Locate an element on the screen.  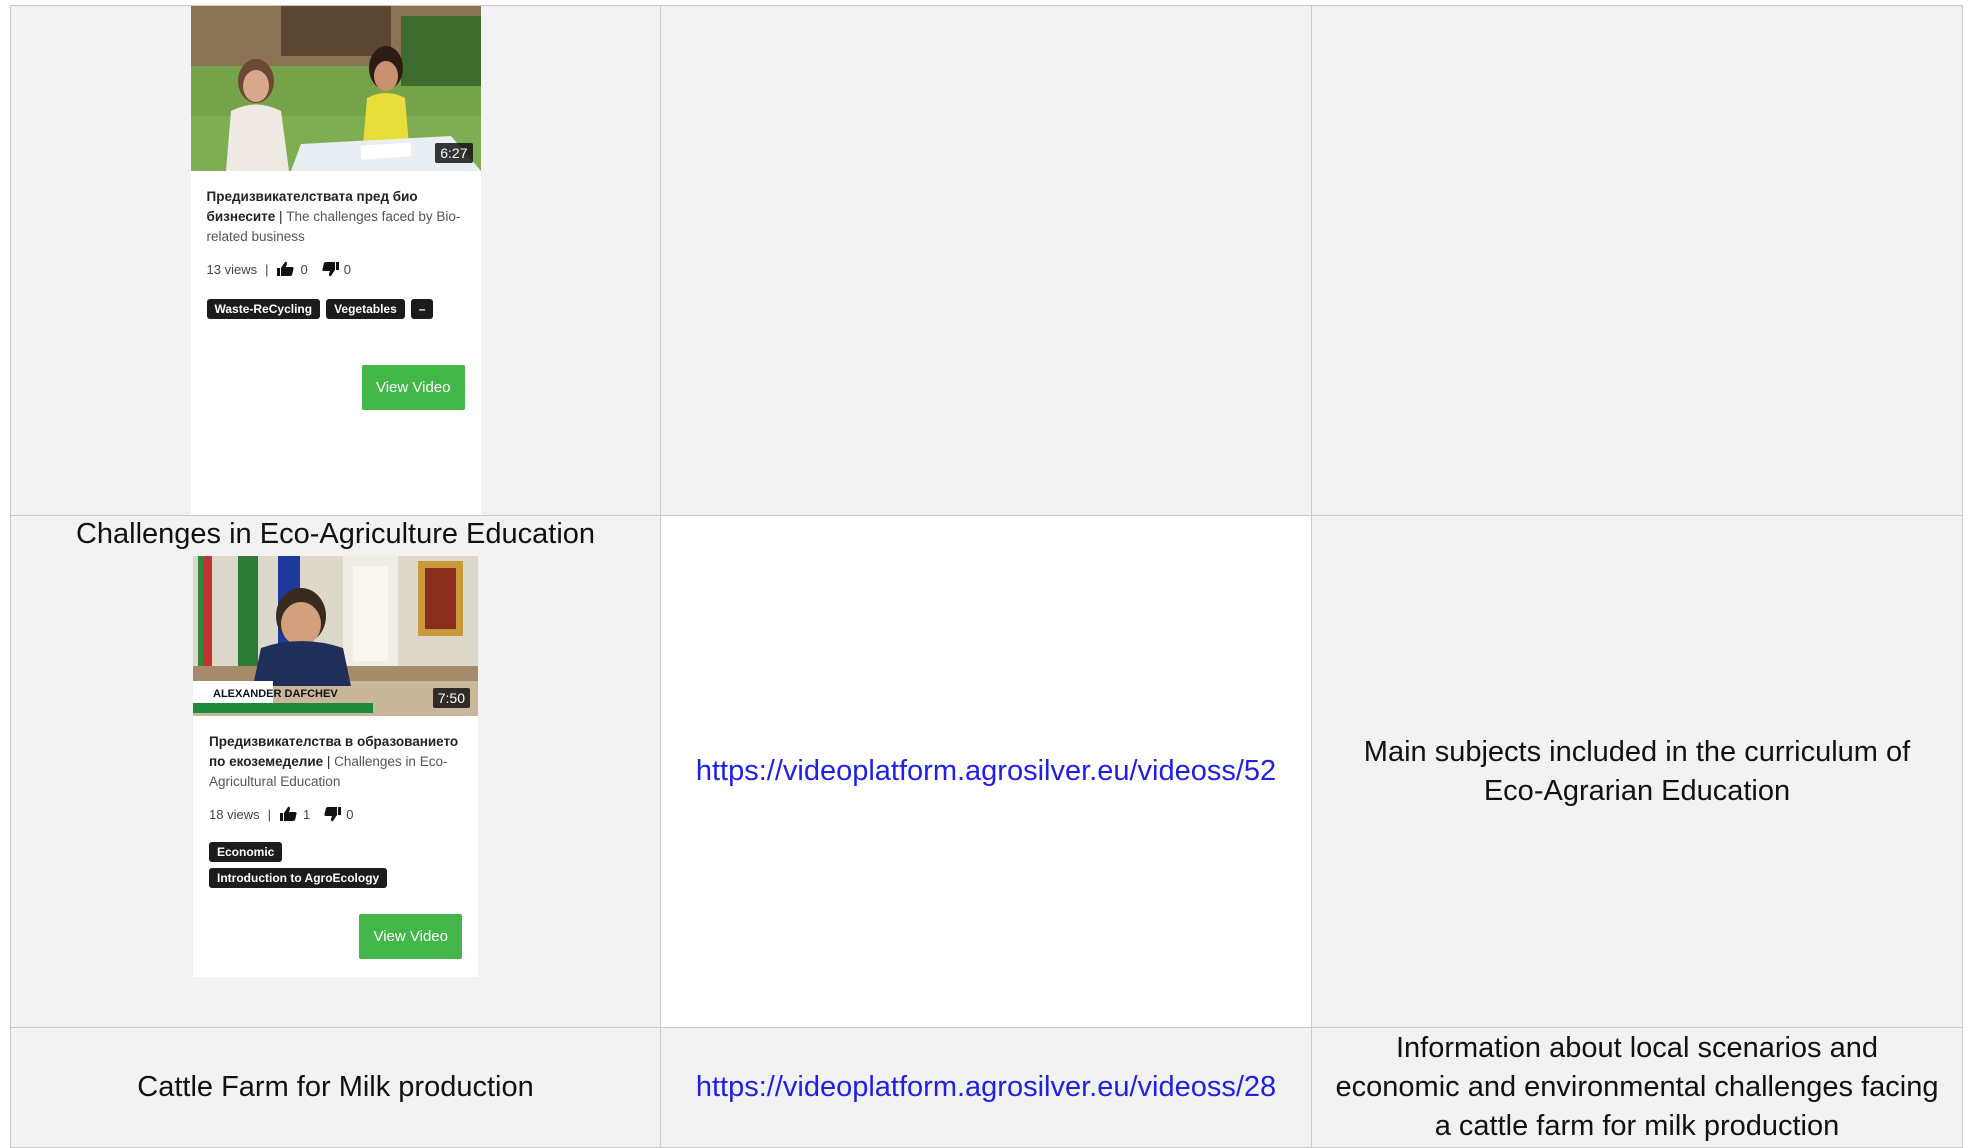
video-cell: Challenges in Eco-Agriculture Education is located at coordinates (335, 771).